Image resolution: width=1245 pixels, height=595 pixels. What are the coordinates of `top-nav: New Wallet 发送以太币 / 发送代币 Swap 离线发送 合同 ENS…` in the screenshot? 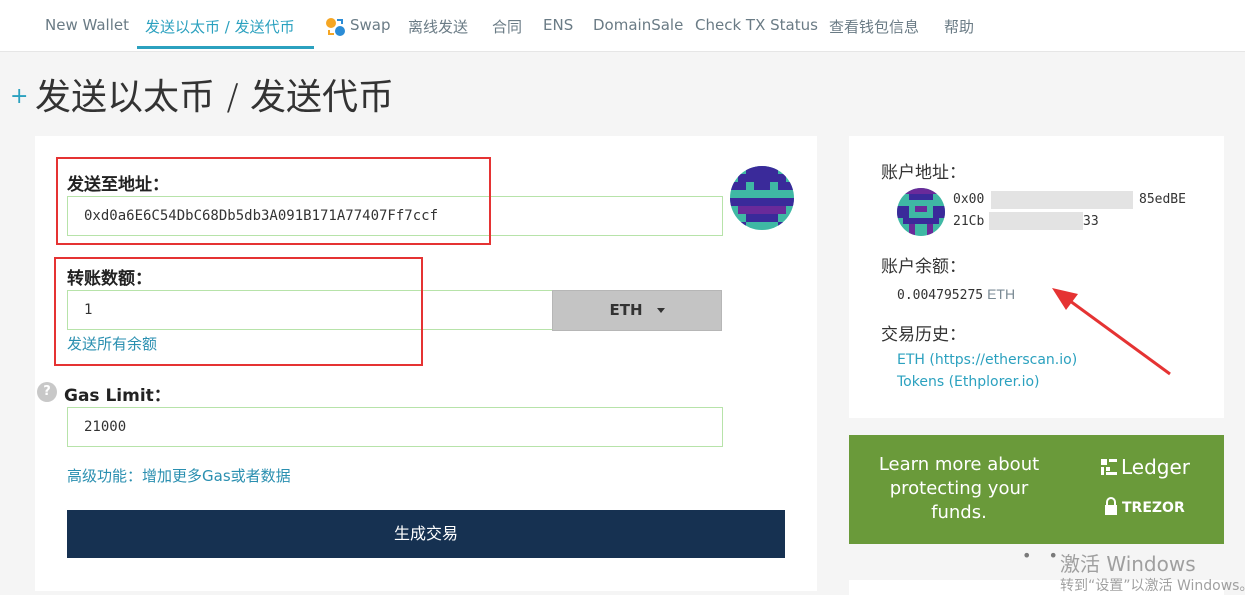 It's located at (622, 26).